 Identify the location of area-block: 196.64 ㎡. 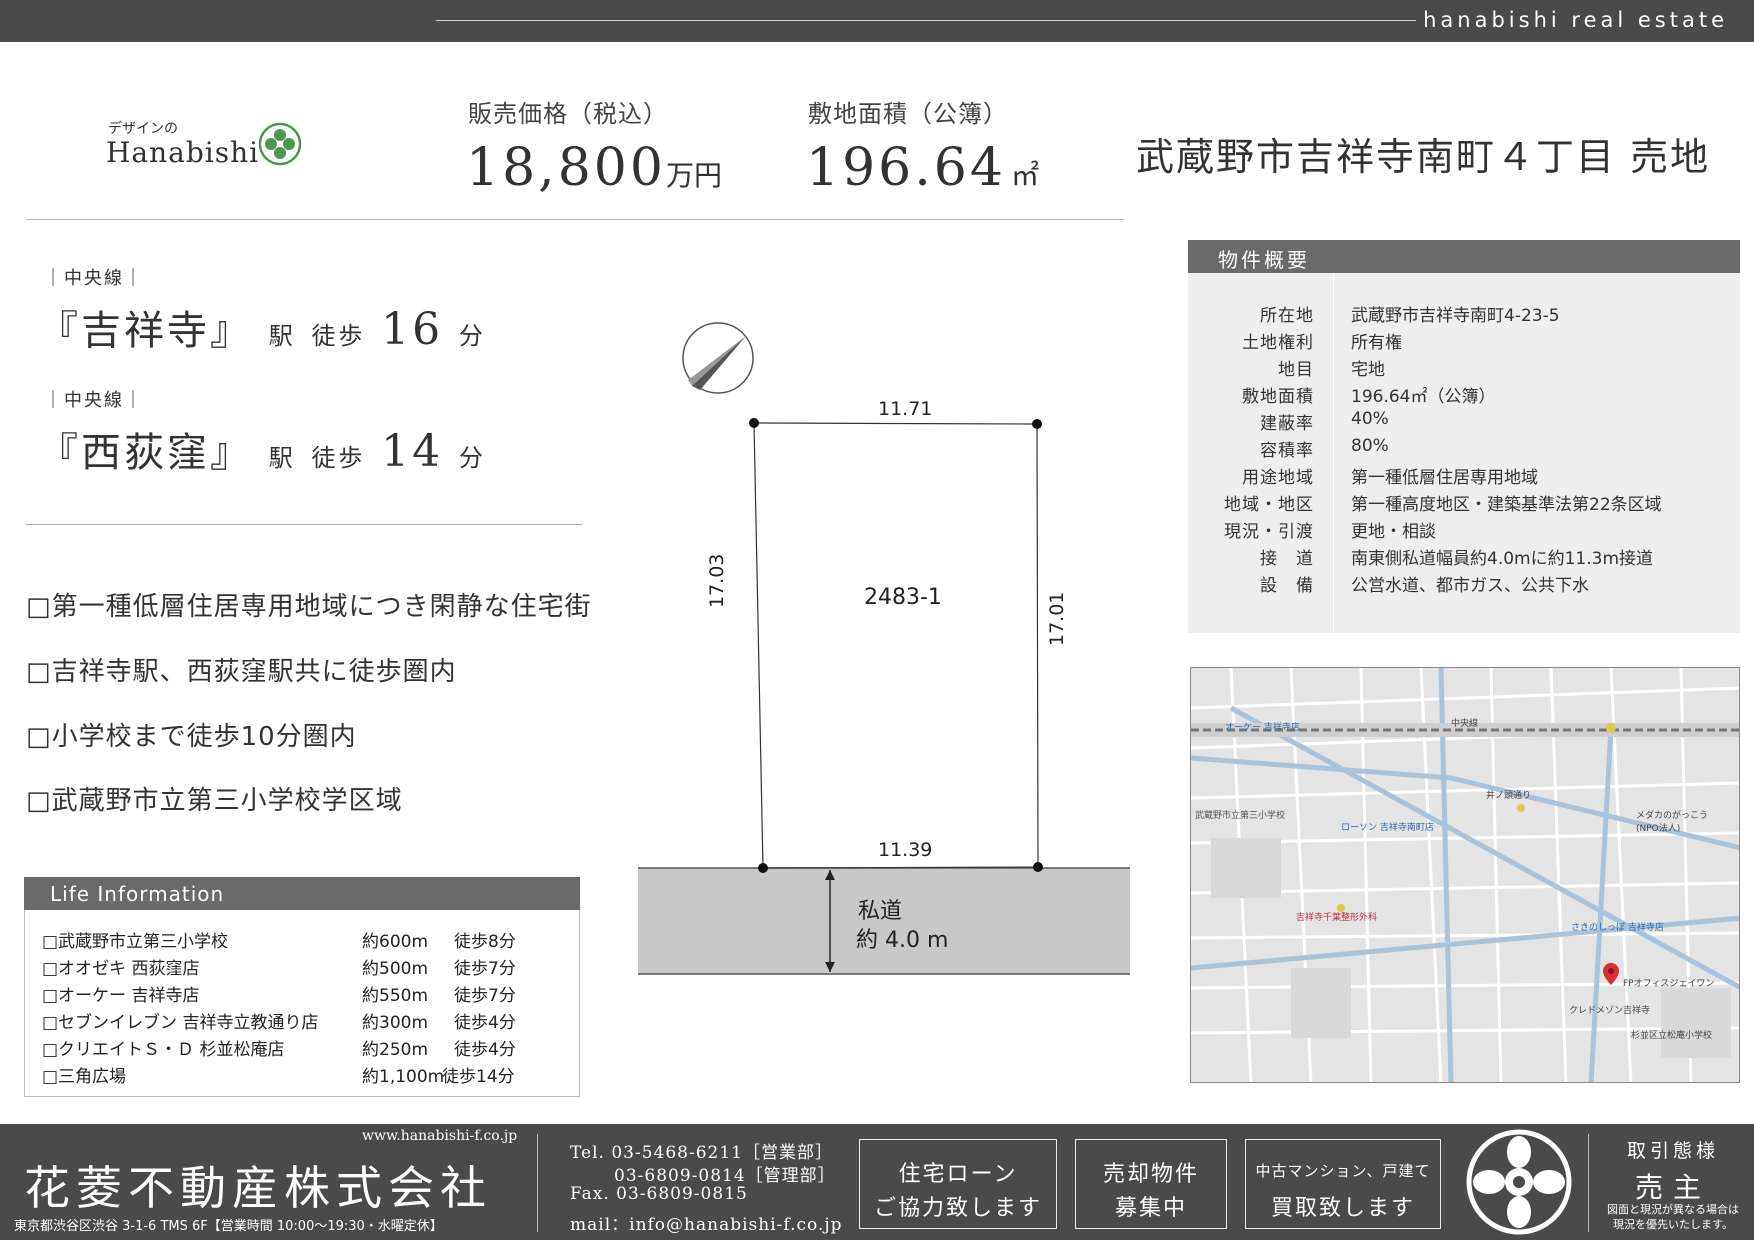
(922, 168).